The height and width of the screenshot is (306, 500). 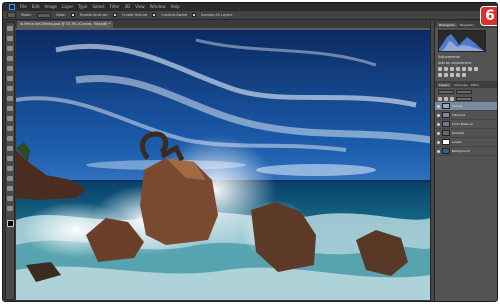 I want to click on layer-name: Background, so click(x=461, y=151).